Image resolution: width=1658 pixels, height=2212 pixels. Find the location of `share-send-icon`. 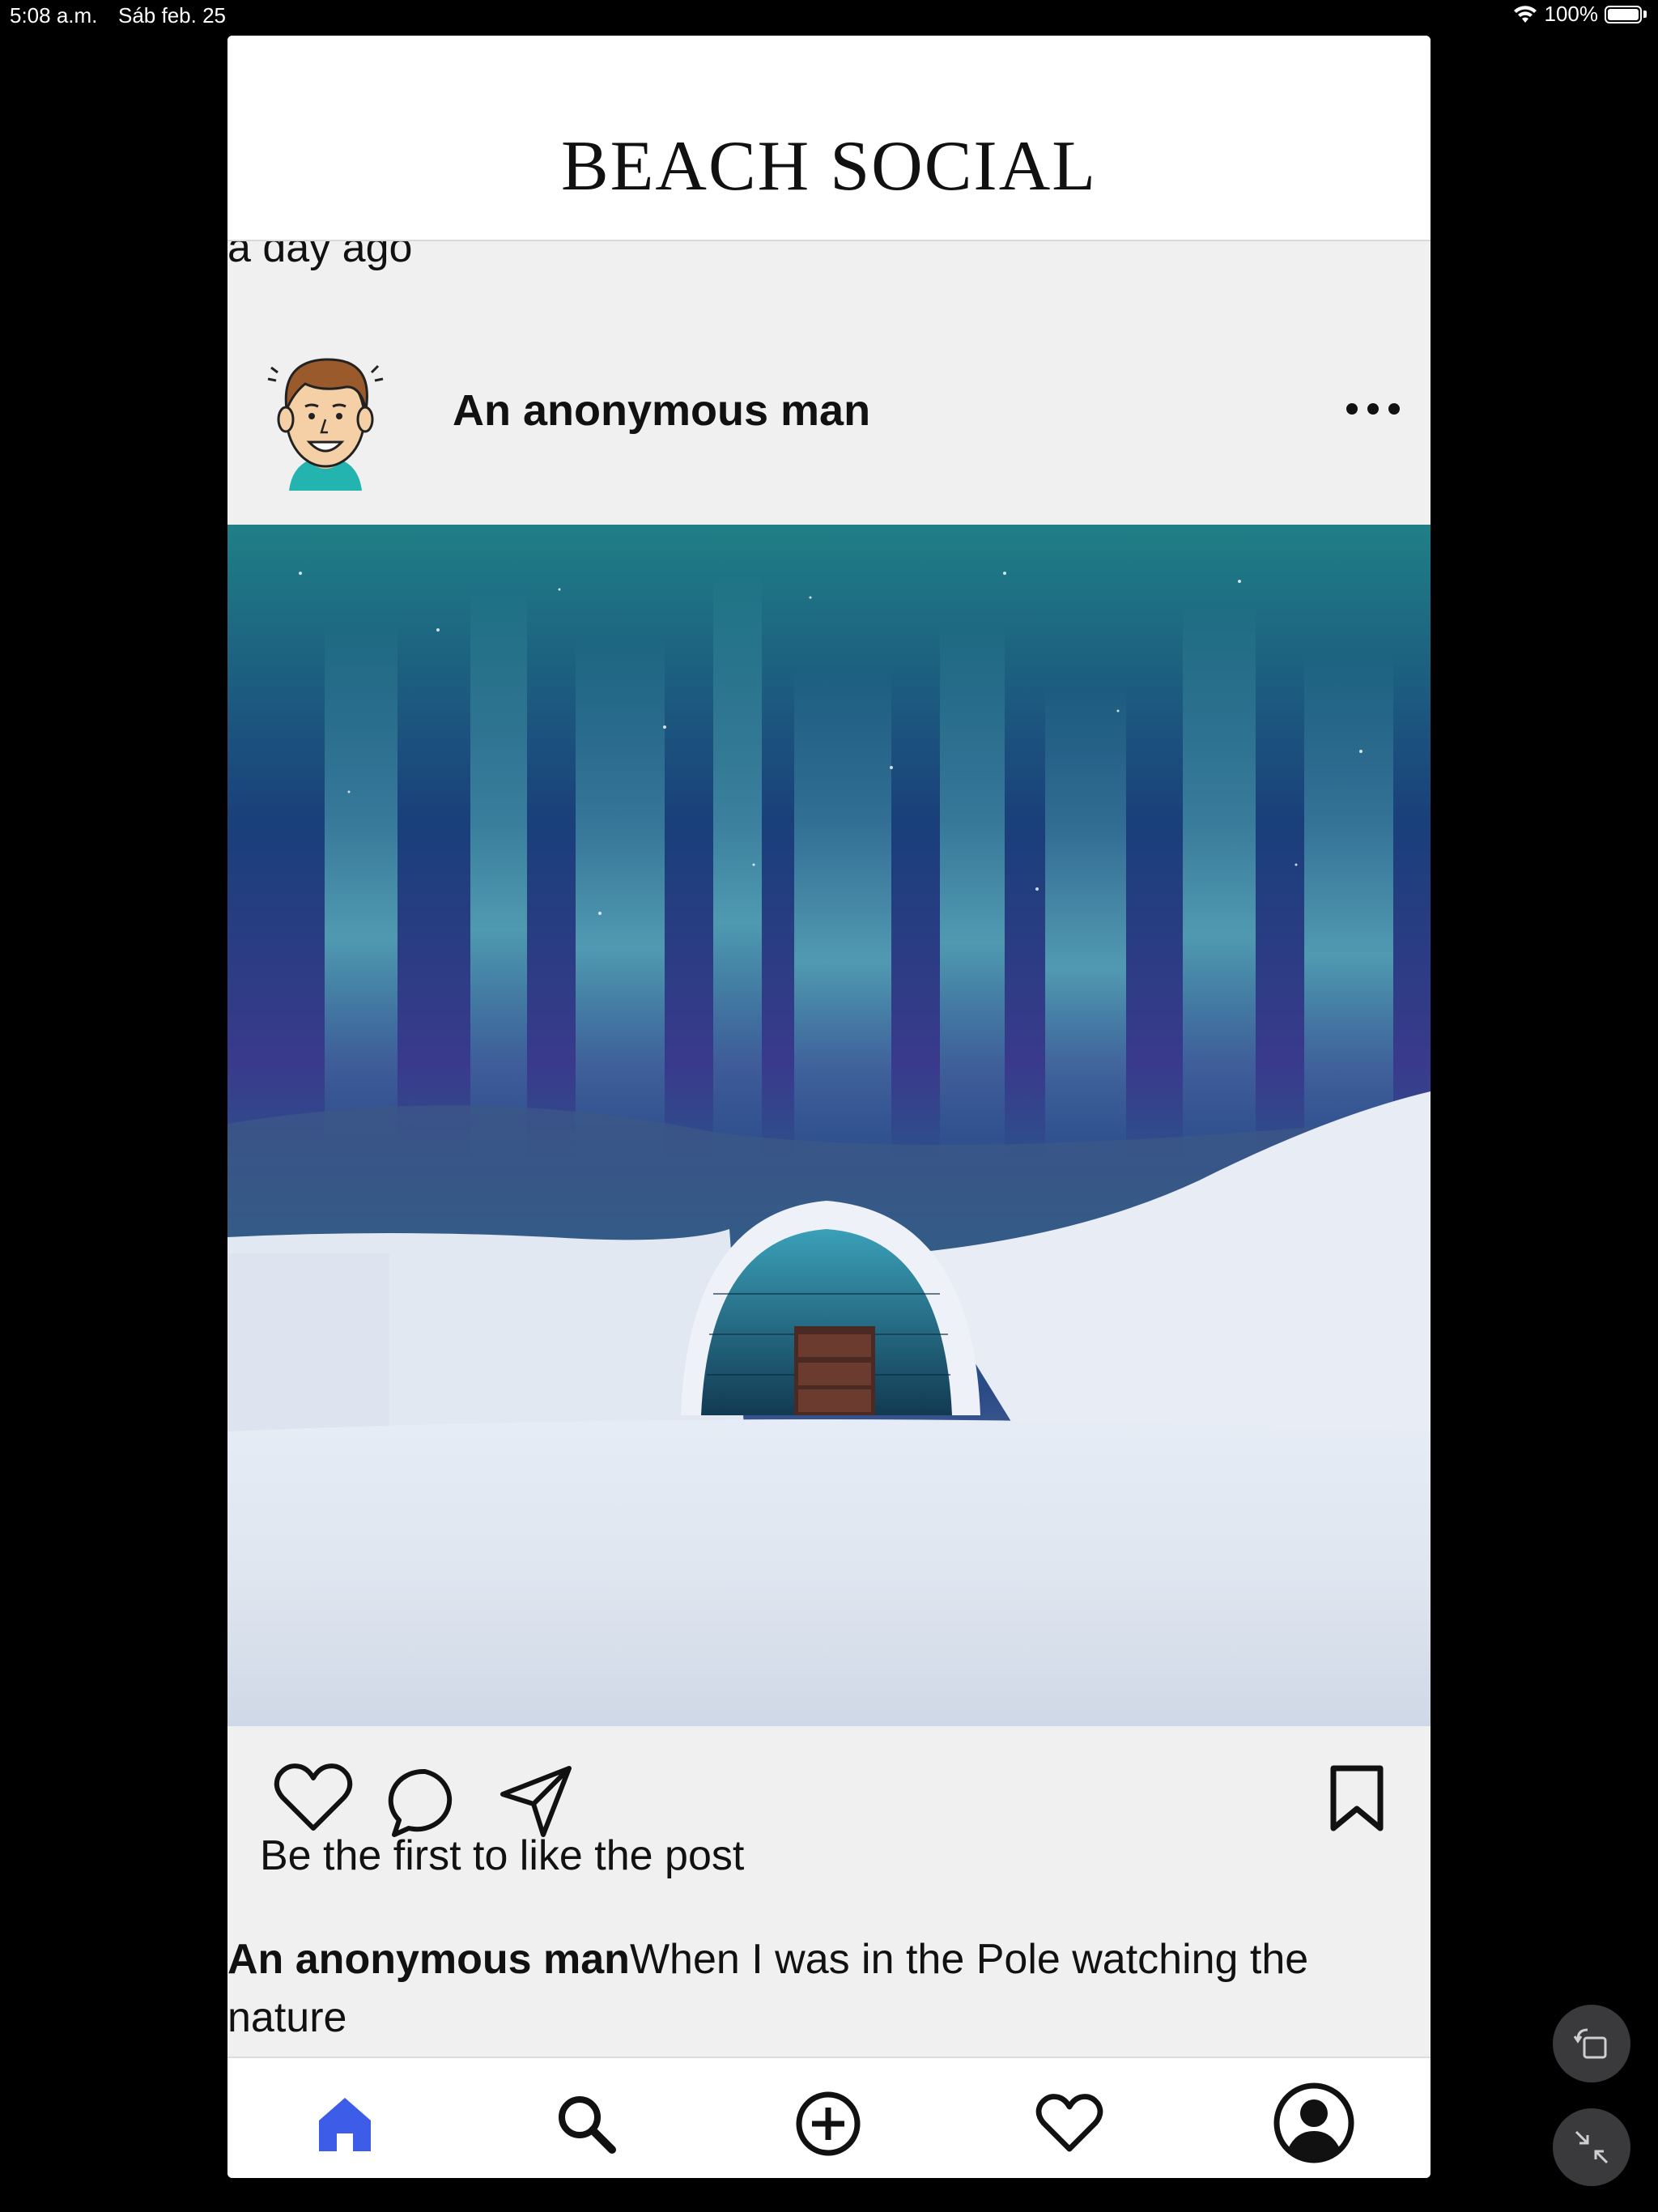

share-send-icon is located at coordinates (537, 1801).